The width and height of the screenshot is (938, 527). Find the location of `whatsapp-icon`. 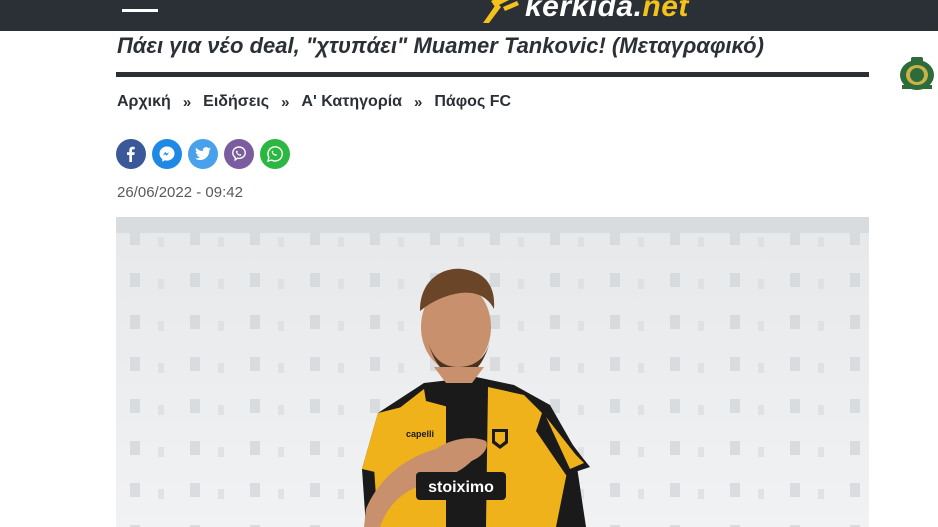

whatsapp-icon is located at coordinates (275, 154).